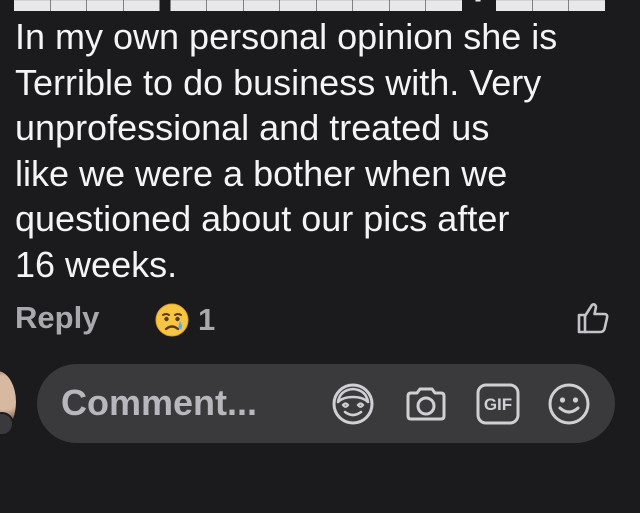 This screenshot has height=513, width=640. I want to click on comment-input, so click(186, 403).